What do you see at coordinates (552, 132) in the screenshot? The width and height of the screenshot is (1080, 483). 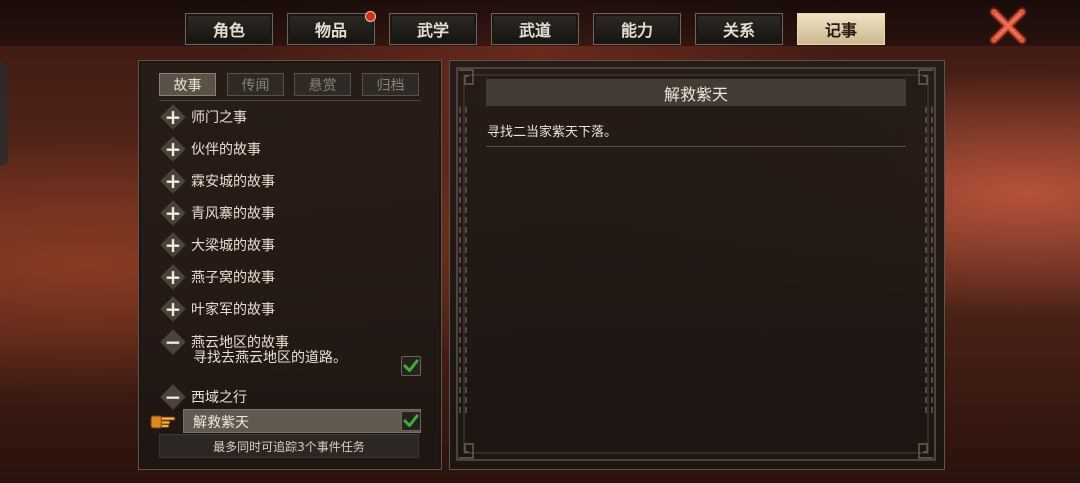 I see `detail-description: 寻找二当家紫天下落。` at bounding box center [552, 132].